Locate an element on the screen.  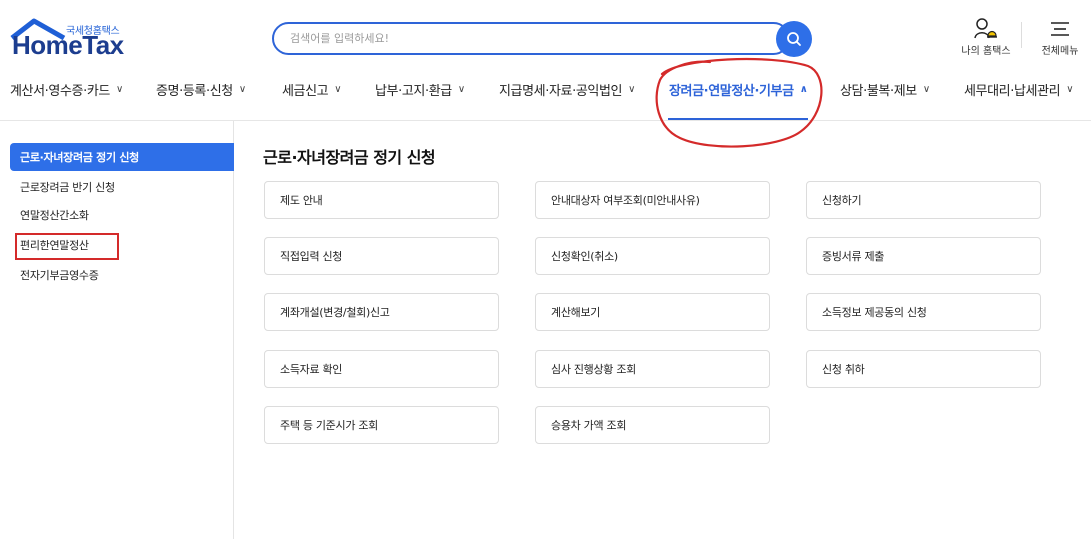
sidebar-item-regular-application: 근로·자녀장려금 정기 신청 is located at coordinates (122, 157).